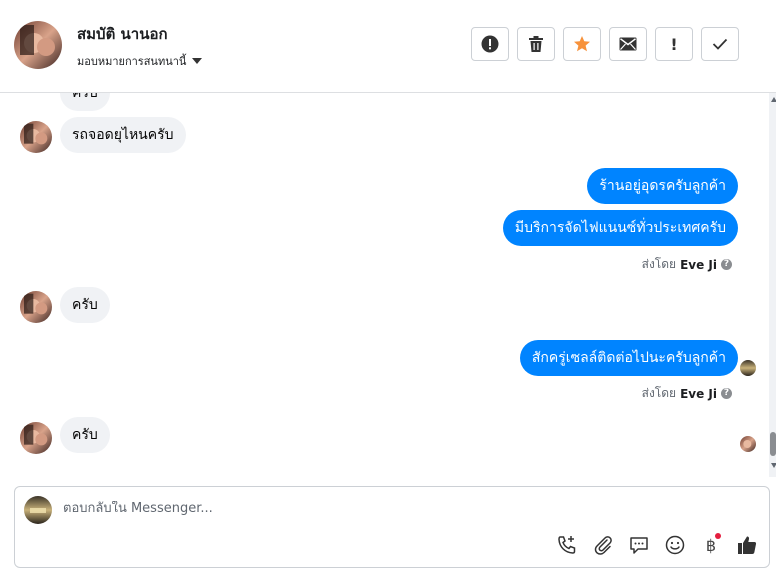 This screenshot has height=575, width=776. I want to click on assign-label: มอบหมายการสนทนานี้, so click(132, 61).